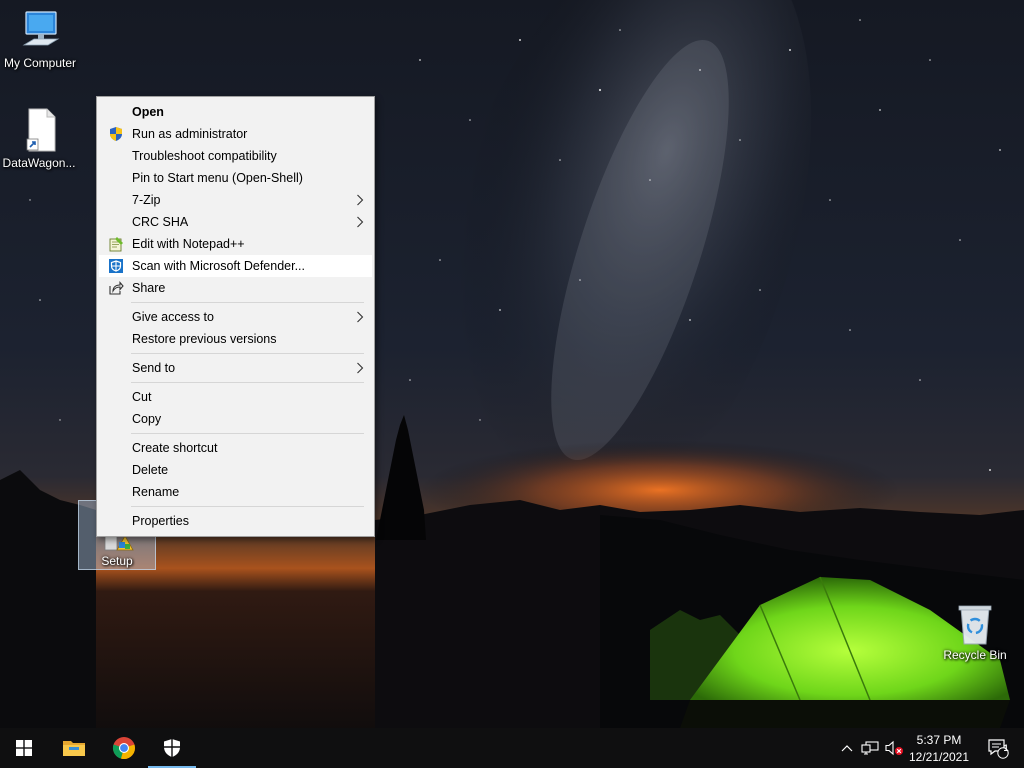  What do you see at coordinates (204, 156) in the screenshot?
I see `menu-item-label: Troubleshoot compatibility` at bounding box center [204, 156].